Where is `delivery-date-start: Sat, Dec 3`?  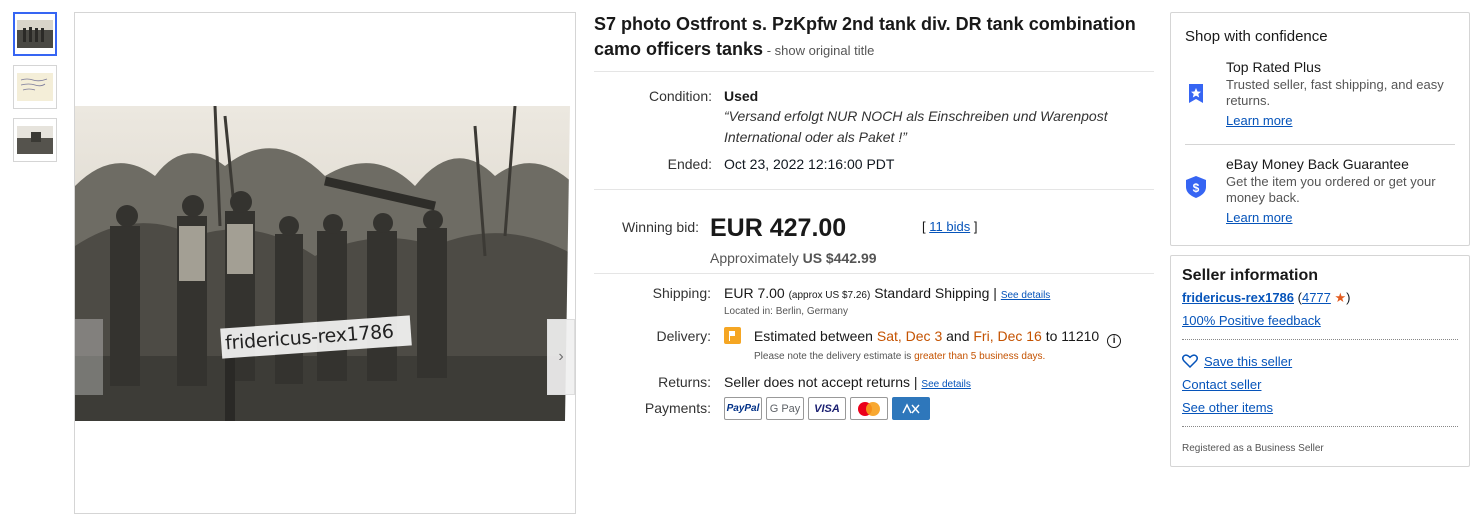
delivery-date-start: Sat, Dec 3 is located at coordinates (909, 336).